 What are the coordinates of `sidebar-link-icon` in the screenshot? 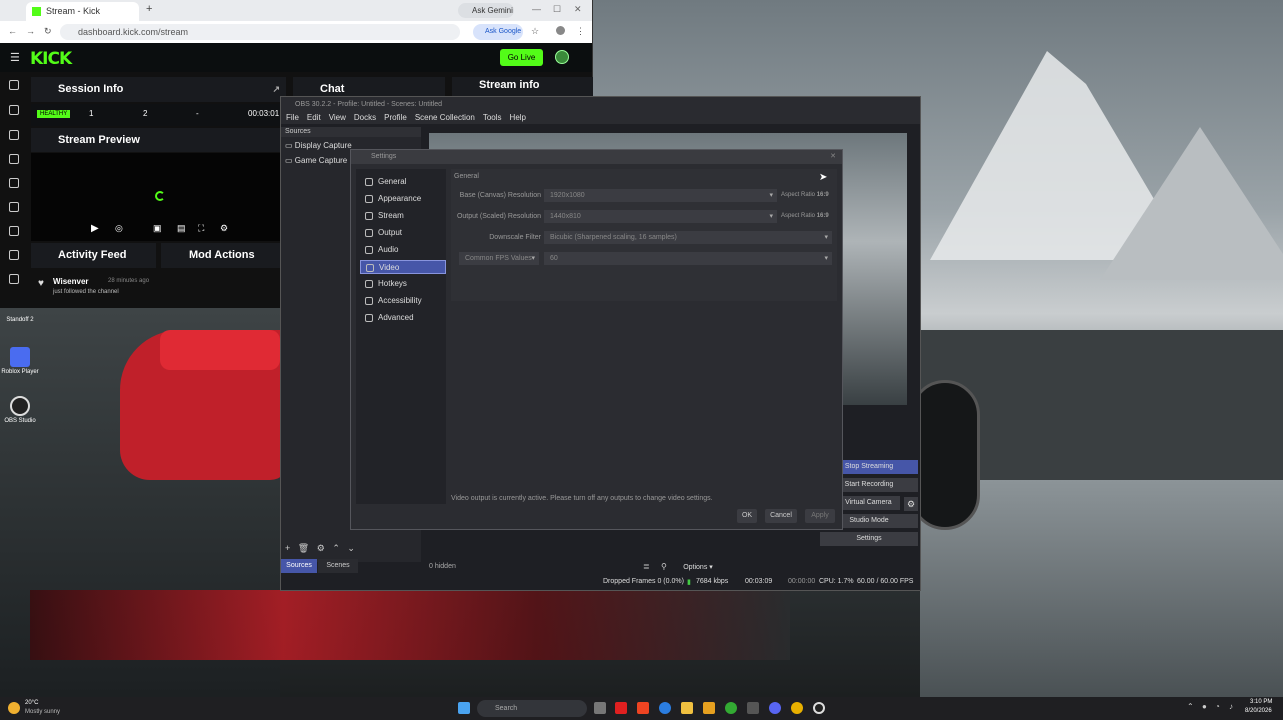 It's located at (14, 110).